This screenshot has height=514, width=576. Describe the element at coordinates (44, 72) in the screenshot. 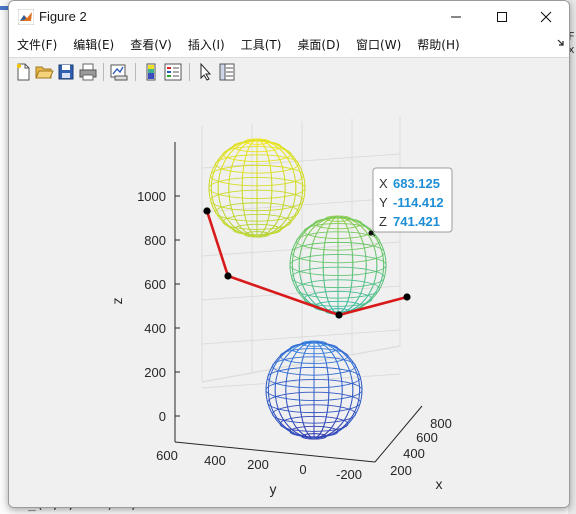

I see `open-file-icon` at that location.